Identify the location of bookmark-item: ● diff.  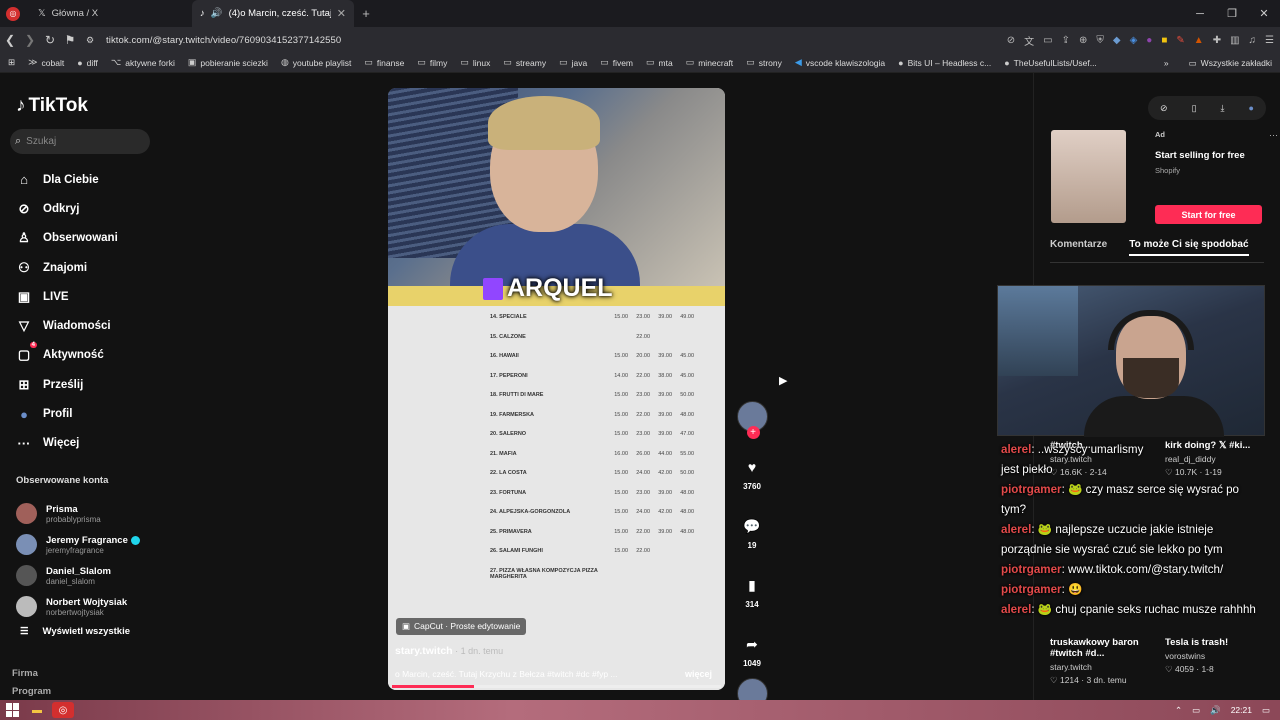
(87, 63).